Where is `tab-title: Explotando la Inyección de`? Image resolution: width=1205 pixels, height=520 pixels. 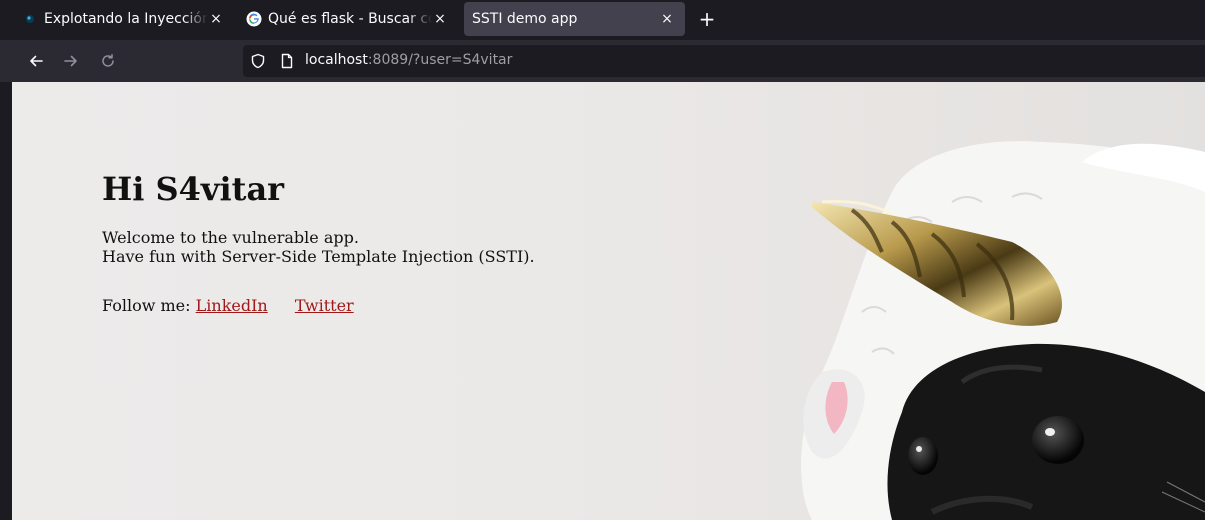 tab-title: Explotando la Inyección de is located at coordinates (126, 19).